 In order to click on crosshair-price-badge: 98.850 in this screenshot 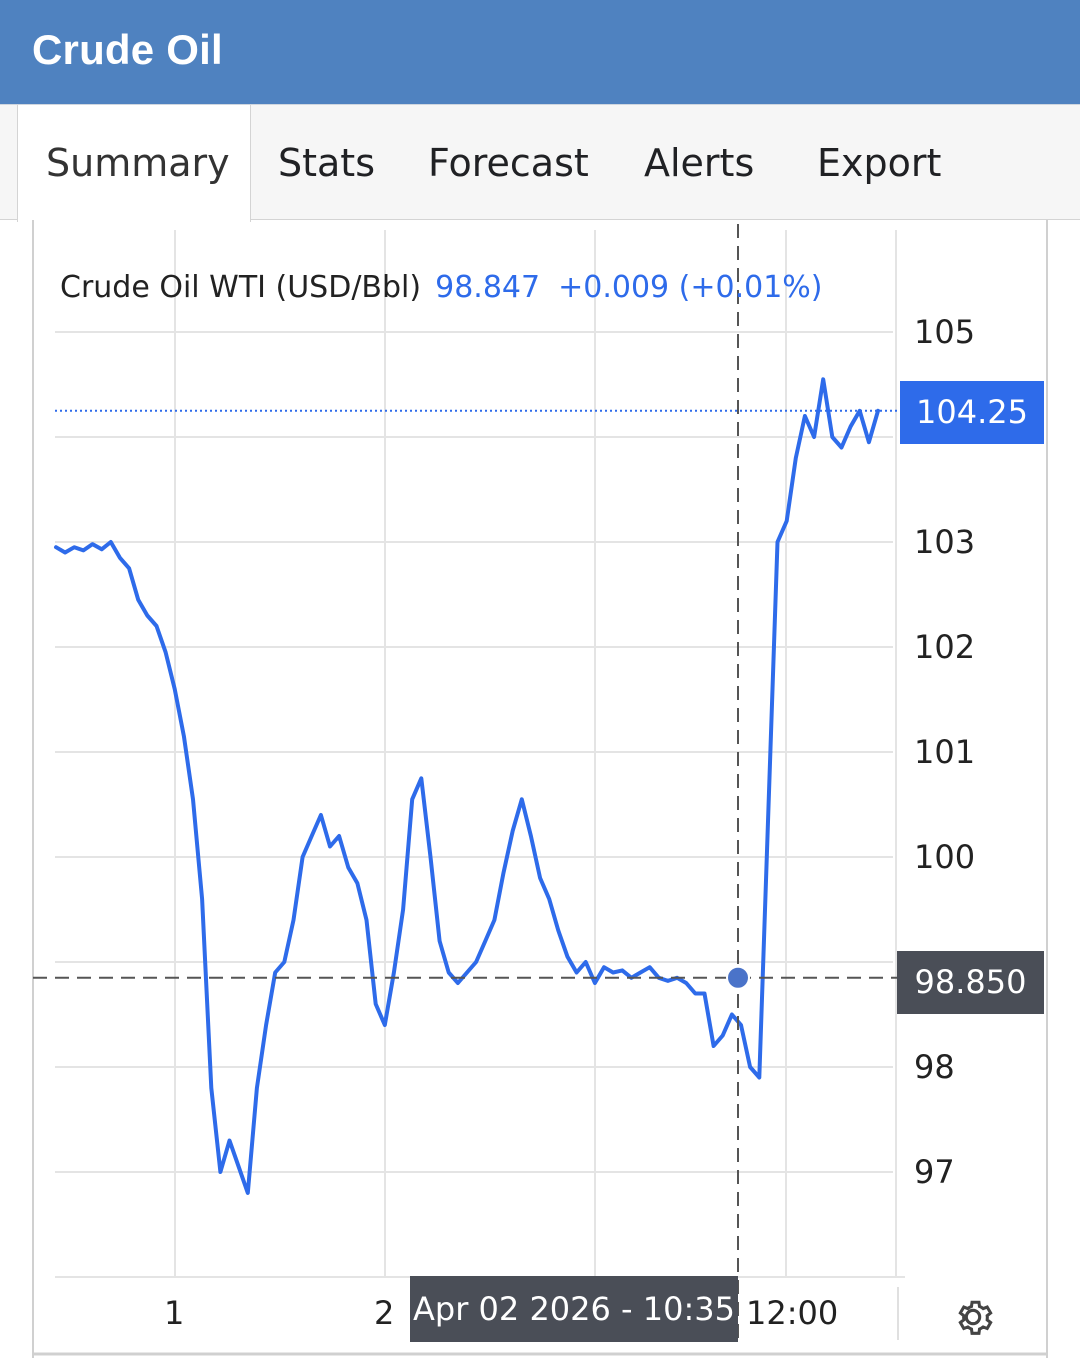, I will do `click(970, 982)`.